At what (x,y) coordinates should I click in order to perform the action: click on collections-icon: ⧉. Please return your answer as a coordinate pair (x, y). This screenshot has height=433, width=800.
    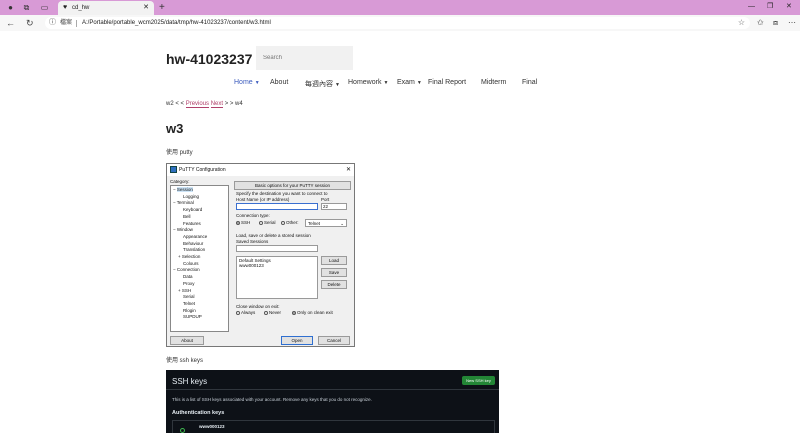
    Looking at the image, I should click on (26, 7).